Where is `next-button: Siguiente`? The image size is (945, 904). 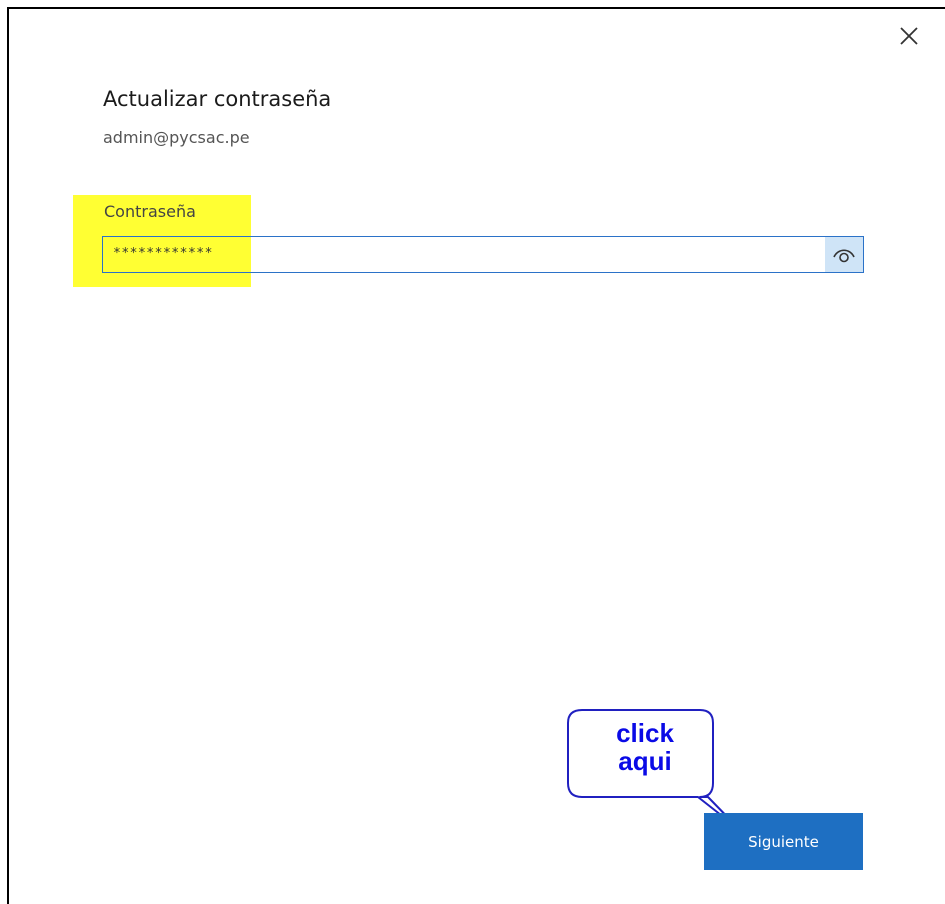 next-button: Siguiente is located at coordinates (783, 841).